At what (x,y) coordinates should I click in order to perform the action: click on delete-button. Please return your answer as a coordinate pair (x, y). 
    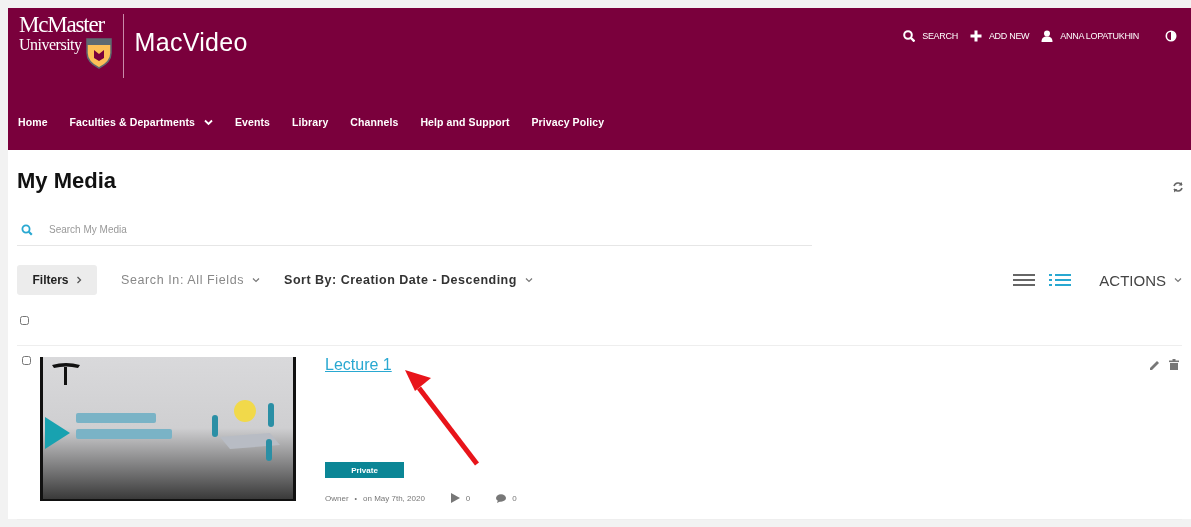
    Looking at the image, I should click on (1174, 364).